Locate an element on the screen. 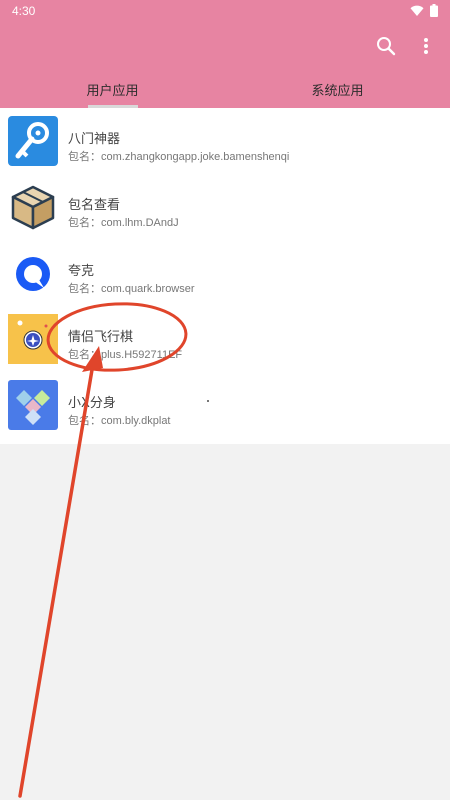  app-package: 包名：com.quark.browser is located at coordinates (131, 288).